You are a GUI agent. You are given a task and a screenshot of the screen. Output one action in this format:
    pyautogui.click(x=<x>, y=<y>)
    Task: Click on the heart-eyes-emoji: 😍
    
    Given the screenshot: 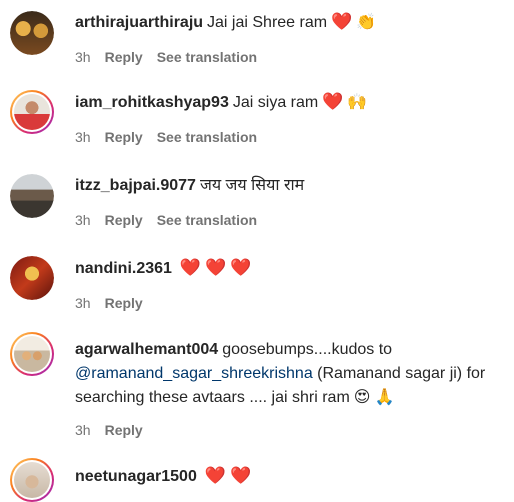 What is the action you would take?
    pyautogui.click(x=362, y=397)
    